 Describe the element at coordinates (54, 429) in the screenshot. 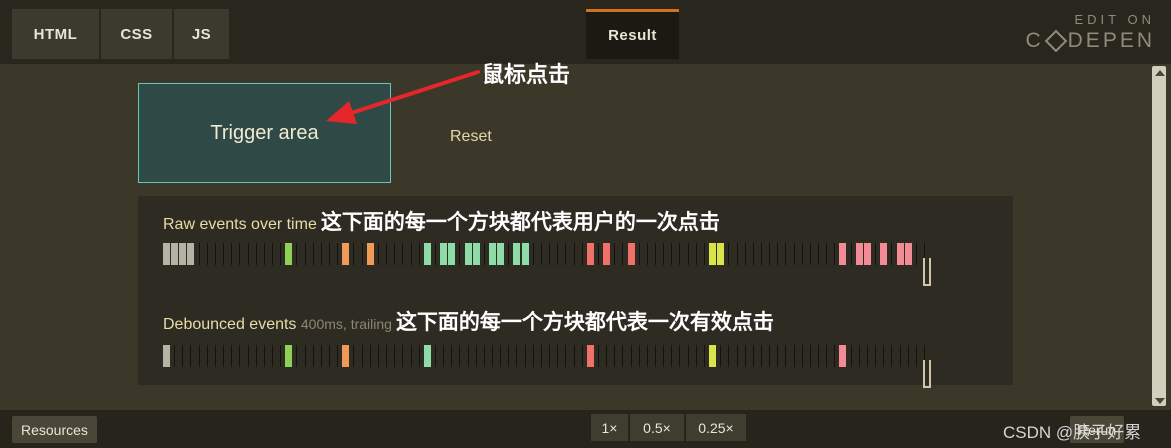

I see `resources-button: Resources` at that location.